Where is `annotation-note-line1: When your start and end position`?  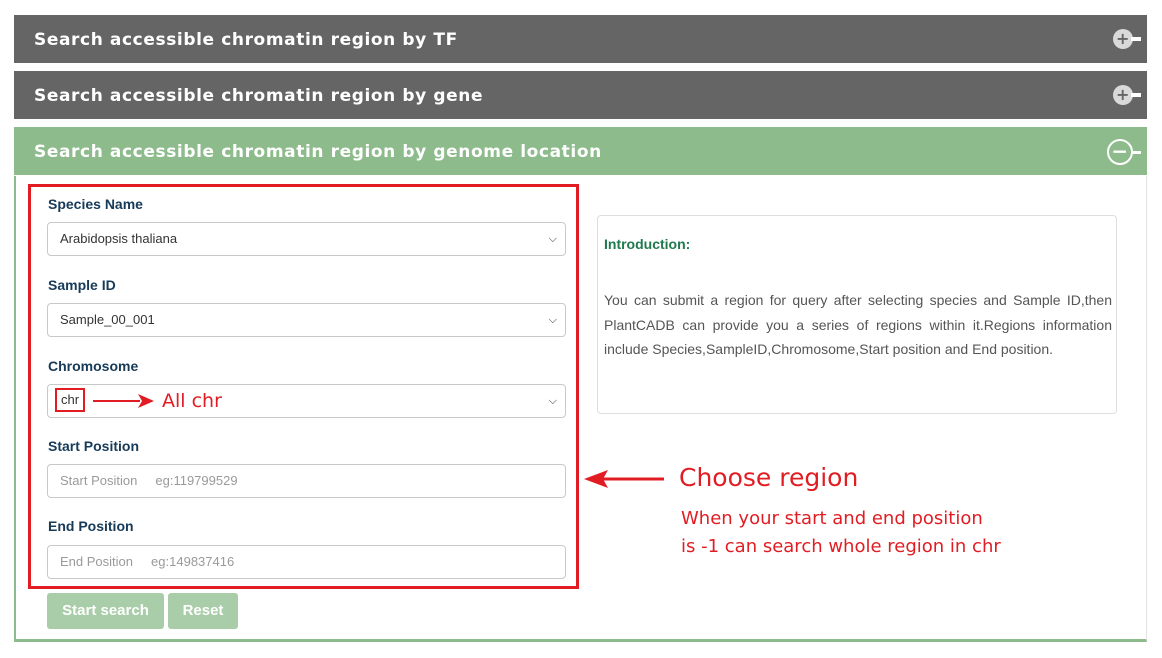
annotation-note-line1: When your start and end position is located at coordinates (832, 518).